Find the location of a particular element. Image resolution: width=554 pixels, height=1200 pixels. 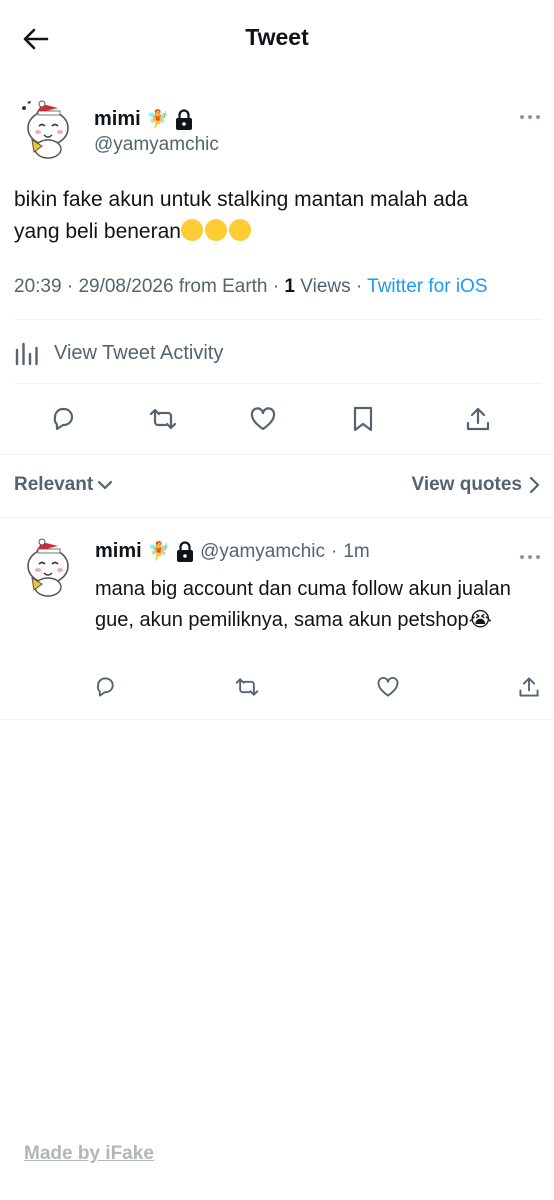

reply-button is located at coordinates (63, 419).